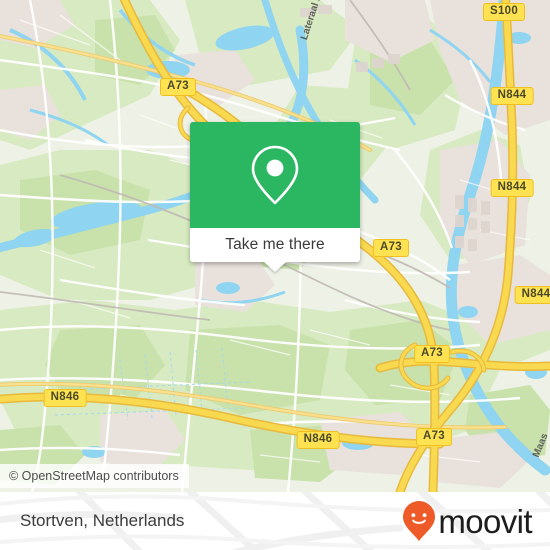  Describe the element at coordinates (275, 521) in the screenshot. I see `footer-bar: Stortven, Netherlands moovit` at that location.